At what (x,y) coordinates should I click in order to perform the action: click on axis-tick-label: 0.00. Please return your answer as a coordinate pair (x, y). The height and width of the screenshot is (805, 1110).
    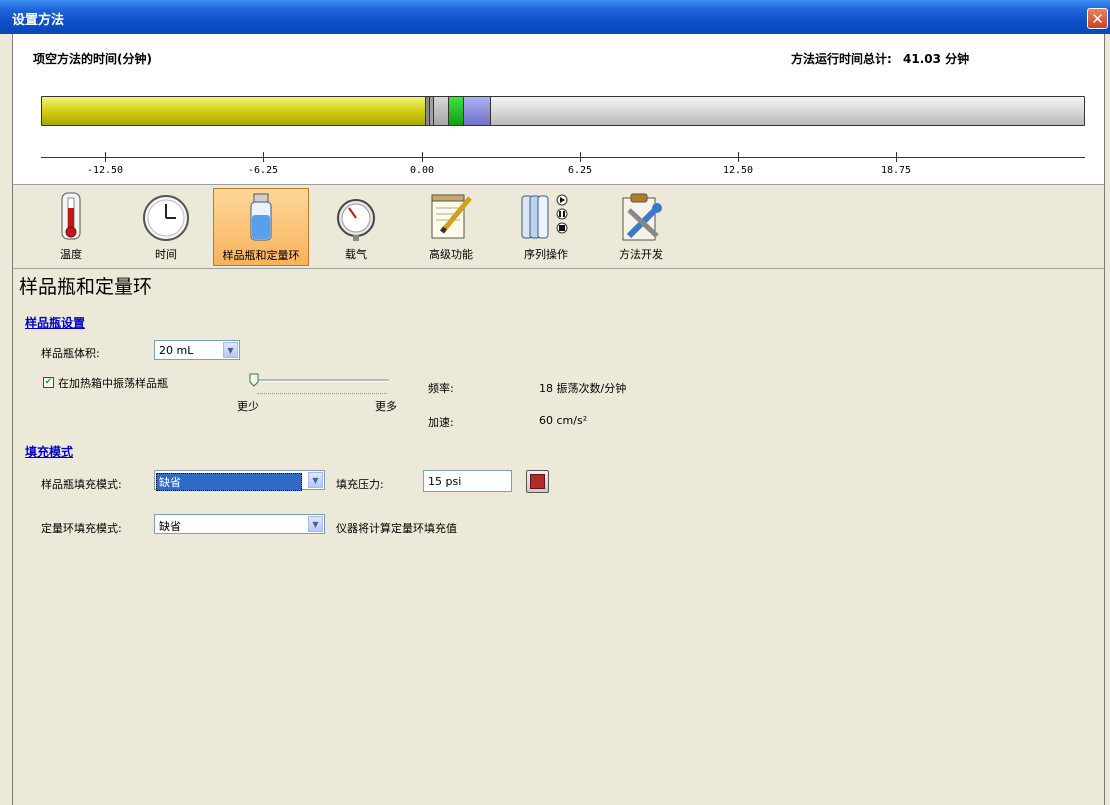
    Looking at the image, I should click on (422, 170).